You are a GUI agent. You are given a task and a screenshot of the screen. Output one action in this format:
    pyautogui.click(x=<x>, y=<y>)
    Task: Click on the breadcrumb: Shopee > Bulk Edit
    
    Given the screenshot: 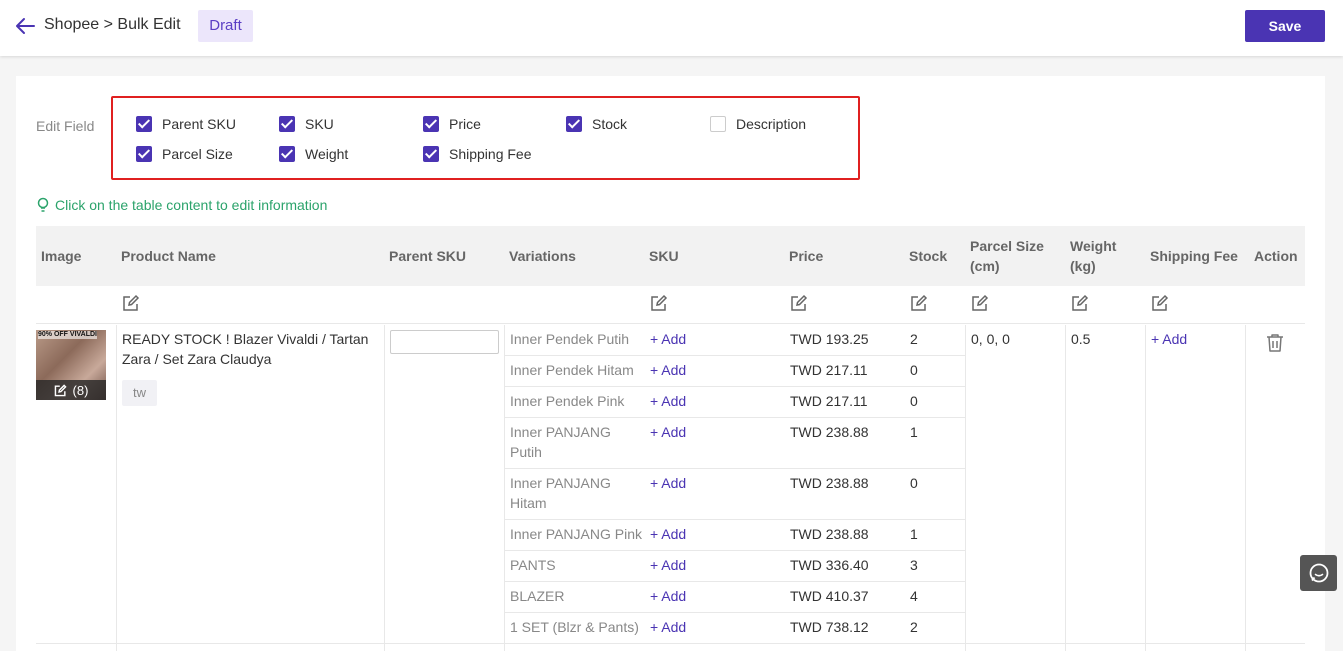 What is the action you would take?
    pyautogui.click(x=112, y=24)
    